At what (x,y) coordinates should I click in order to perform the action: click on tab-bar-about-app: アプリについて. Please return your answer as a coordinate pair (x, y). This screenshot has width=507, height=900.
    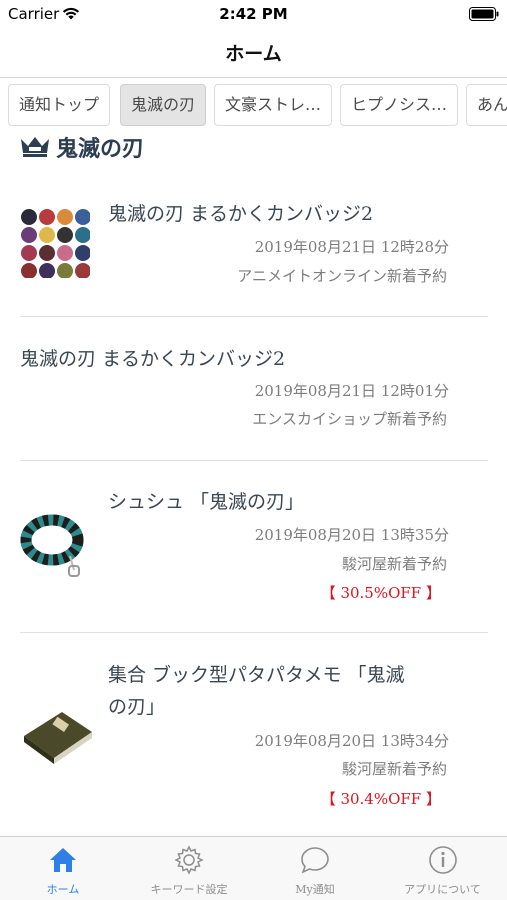
    Looking at the image, I should click on (442, 868).